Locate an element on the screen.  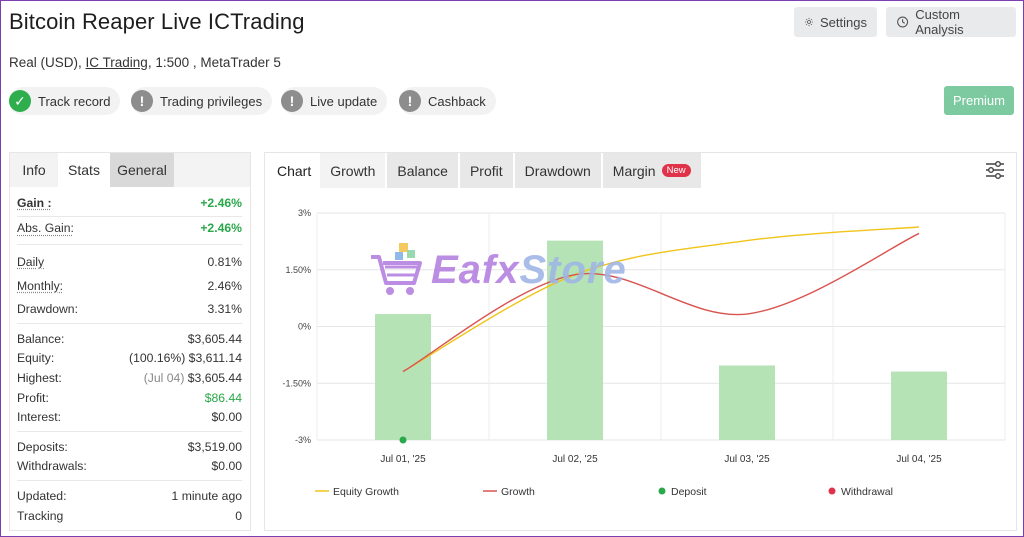
stat-gain: Gain : +2.46% is located at coordinates (129, 202).